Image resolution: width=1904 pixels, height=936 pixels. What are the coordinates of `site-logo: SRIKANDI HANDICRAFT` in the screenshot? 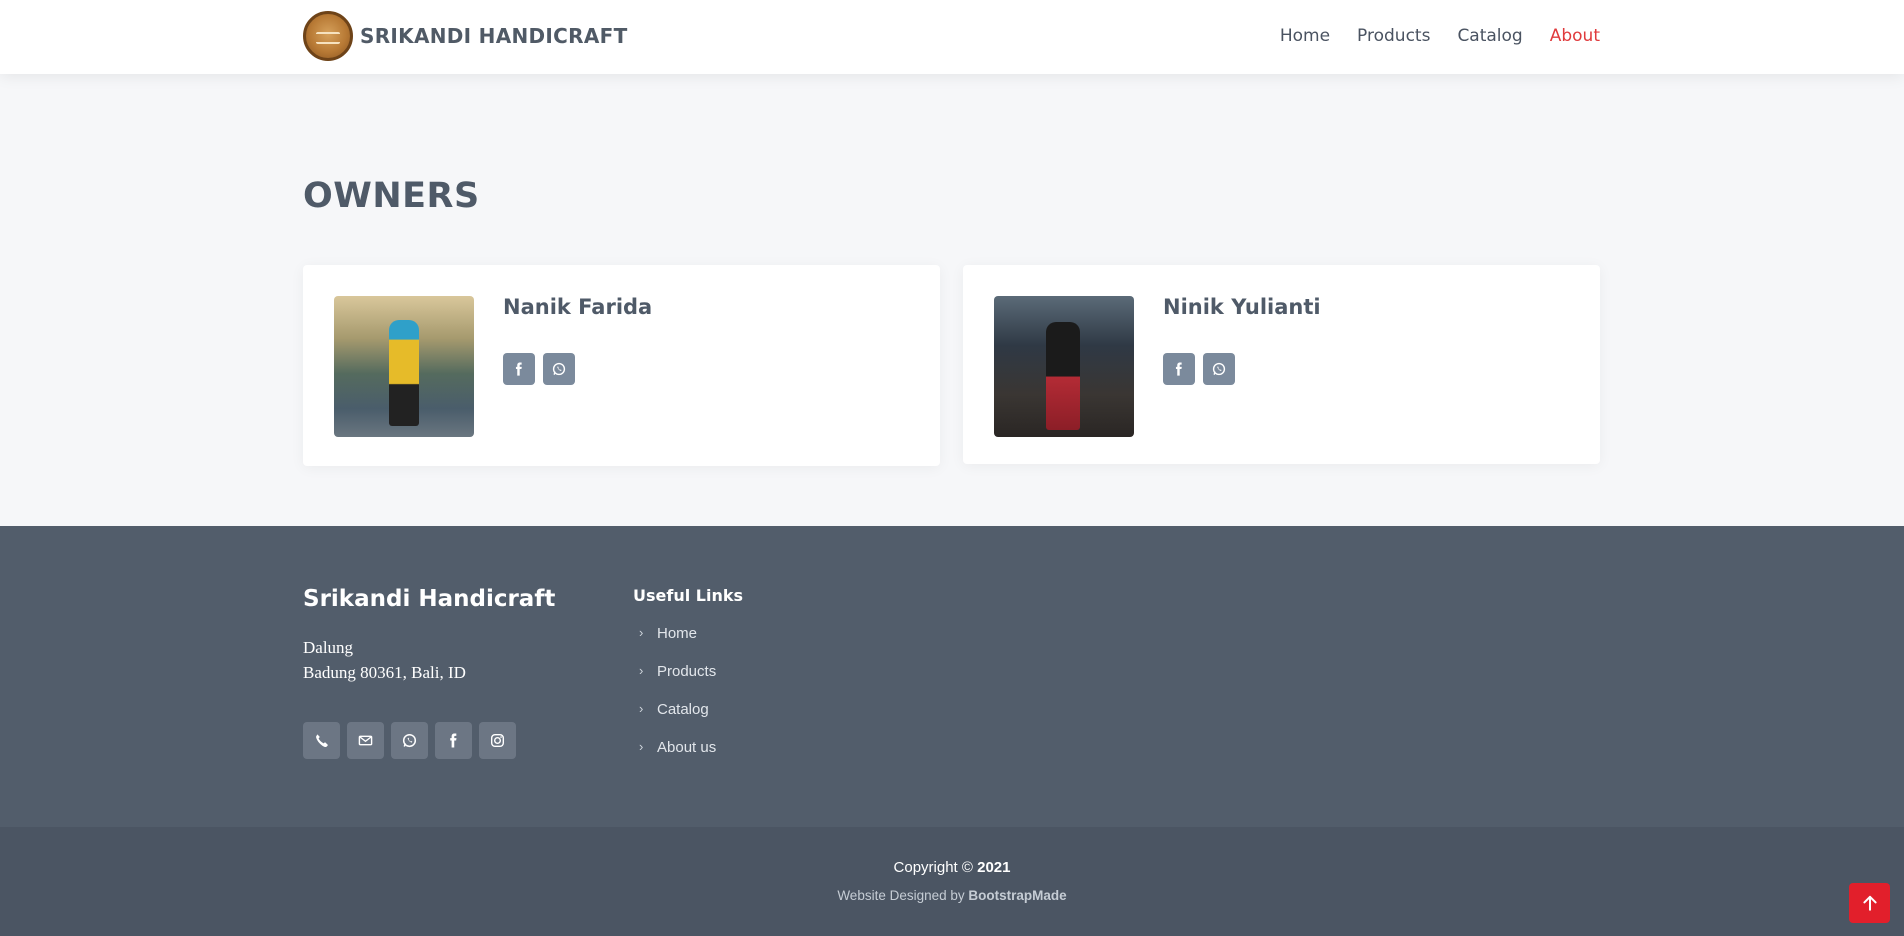 It's located at (465, 36).